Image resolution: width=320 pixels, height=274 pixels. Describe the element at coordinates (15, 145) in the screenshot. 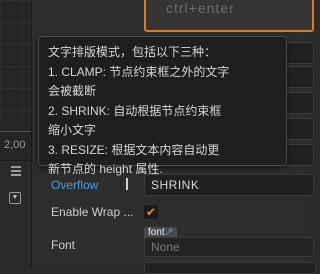

I see `axis-tick-label: 2,00` at that location.